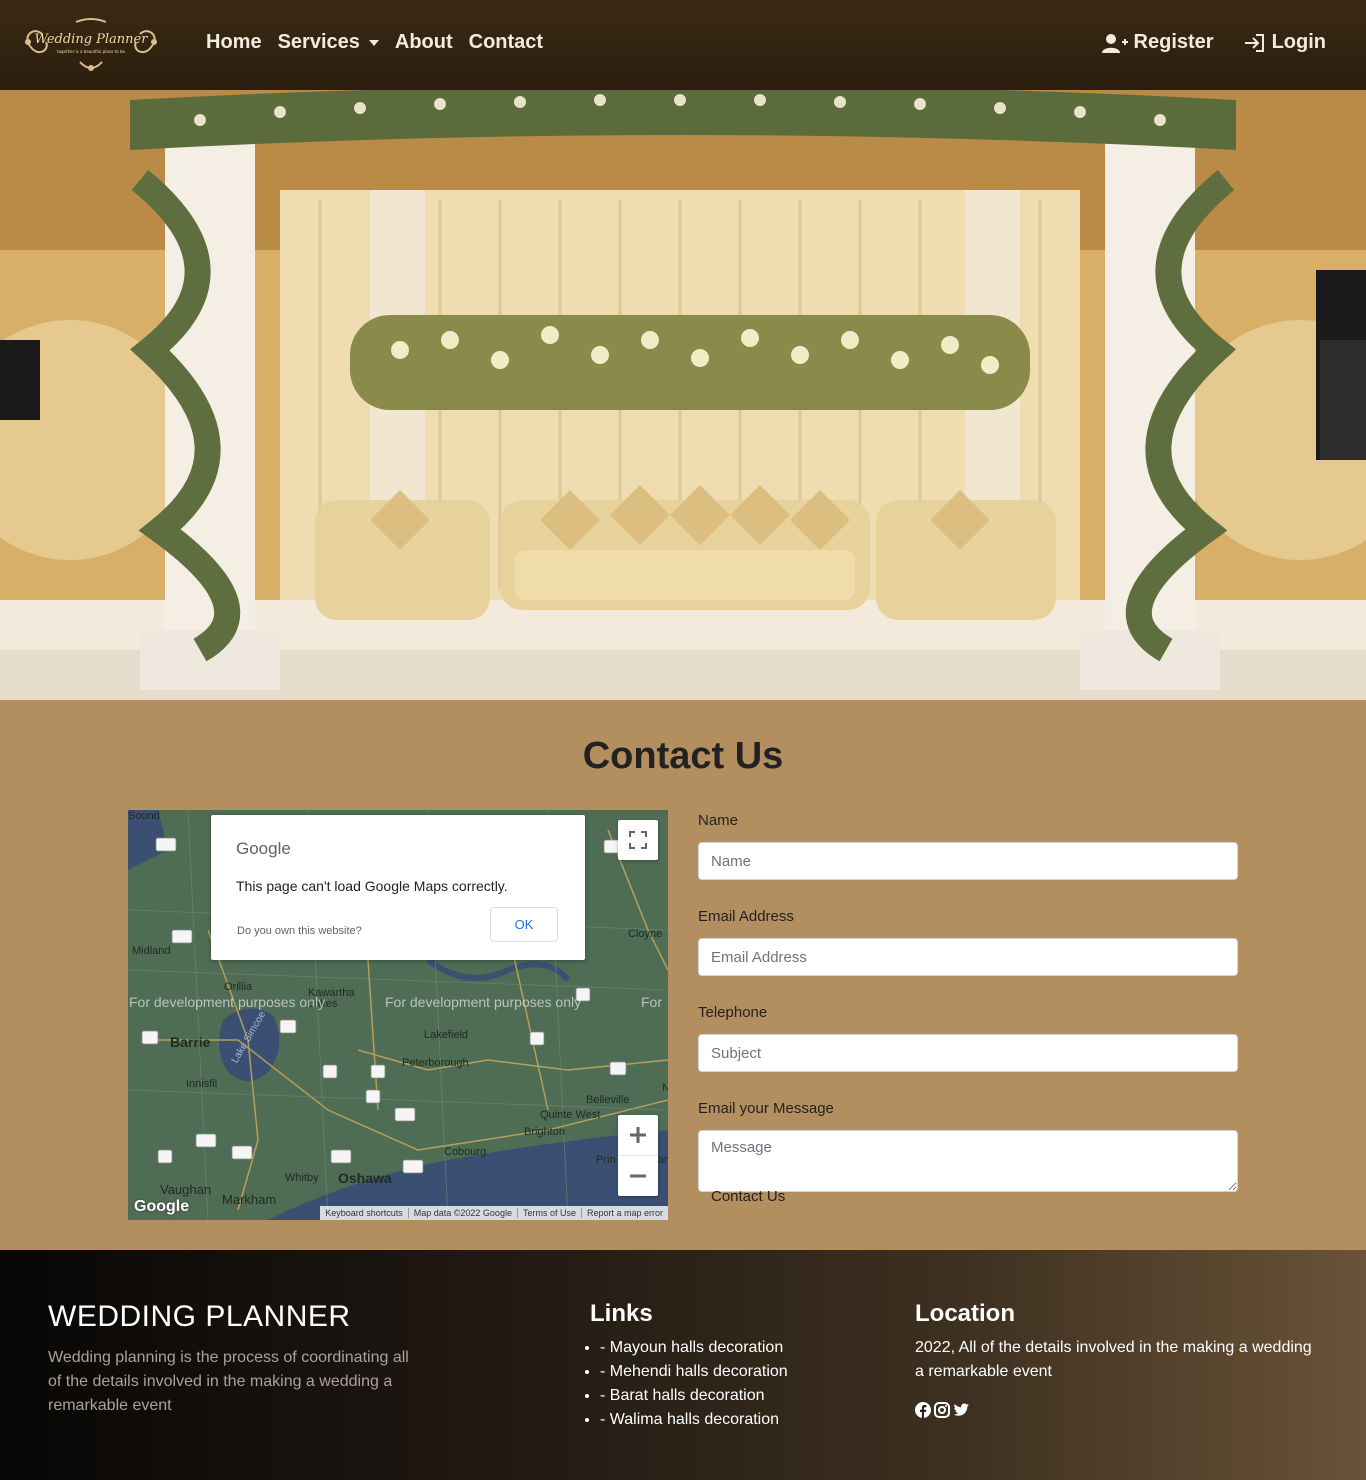  I want to click on zoom-control, so click(638, 1155).